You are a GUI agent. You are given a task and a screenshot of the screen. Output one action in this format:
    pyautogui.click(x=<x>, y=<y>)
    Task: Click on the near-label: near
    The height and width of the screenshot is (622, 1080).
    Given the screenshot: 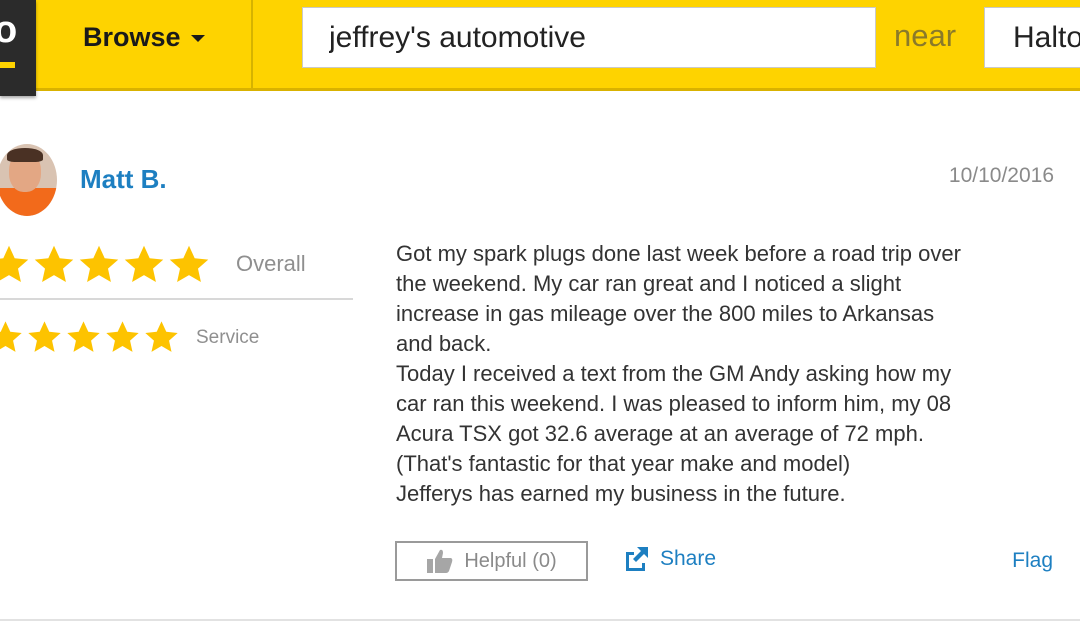 What is the action you would take?
    pyautogui.click(x=925, y=35)
    